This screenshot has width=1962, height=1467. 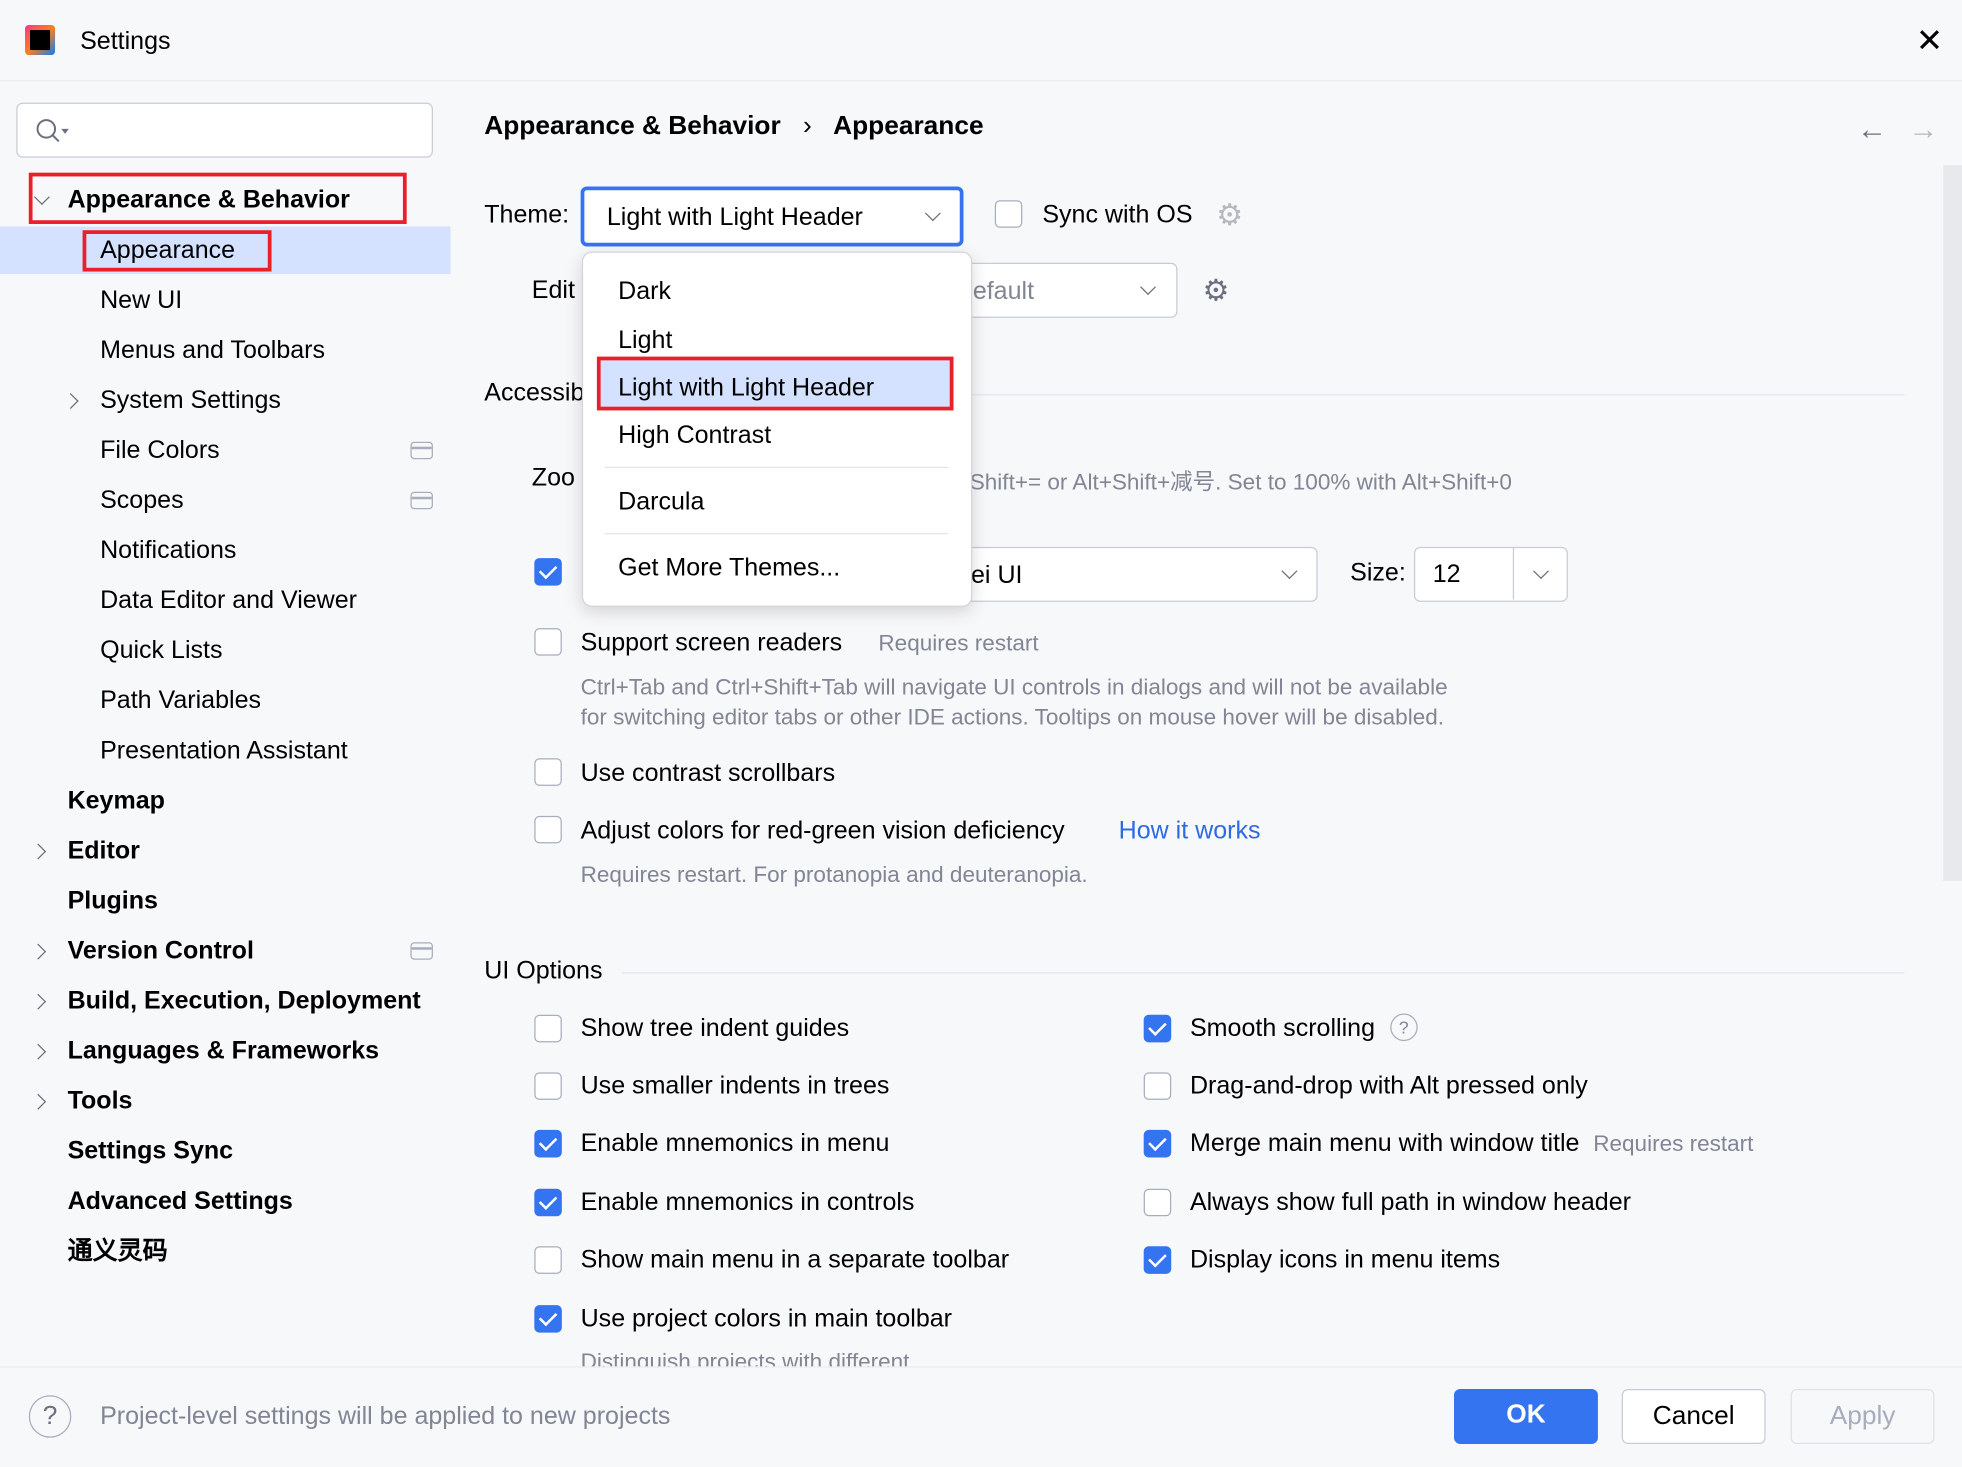 I want to click on search-icon, so click(x=52, y=131).